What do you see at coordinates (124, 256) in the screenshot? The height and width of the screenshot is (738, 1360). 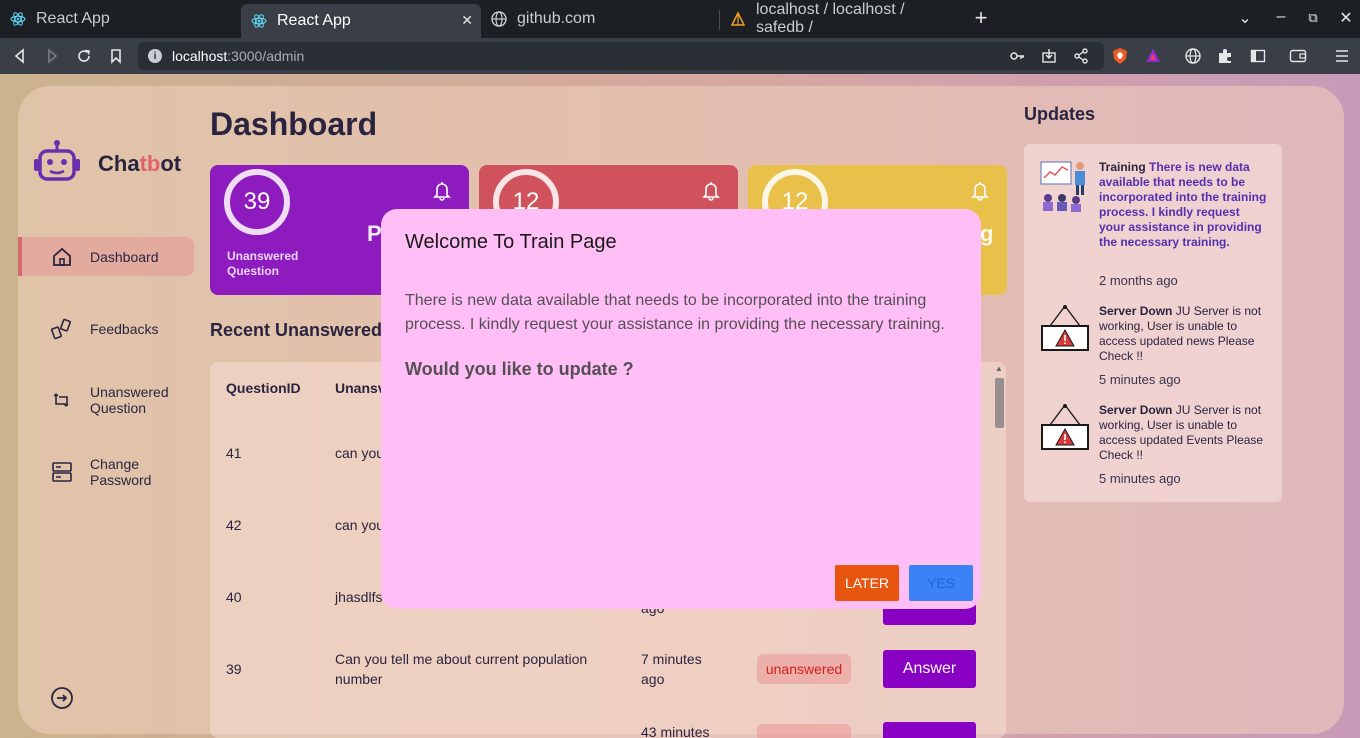 I see `sidebar-item-label: Dashboard` at bounding box center [124, 256].